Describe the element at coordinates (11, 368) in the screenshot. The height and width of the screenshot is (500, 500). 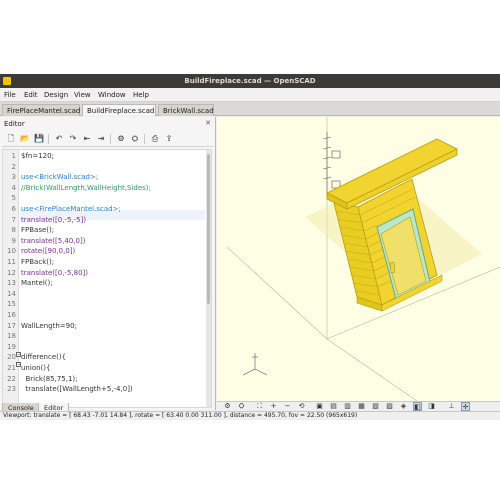
I see `line-number: 21` at that location.